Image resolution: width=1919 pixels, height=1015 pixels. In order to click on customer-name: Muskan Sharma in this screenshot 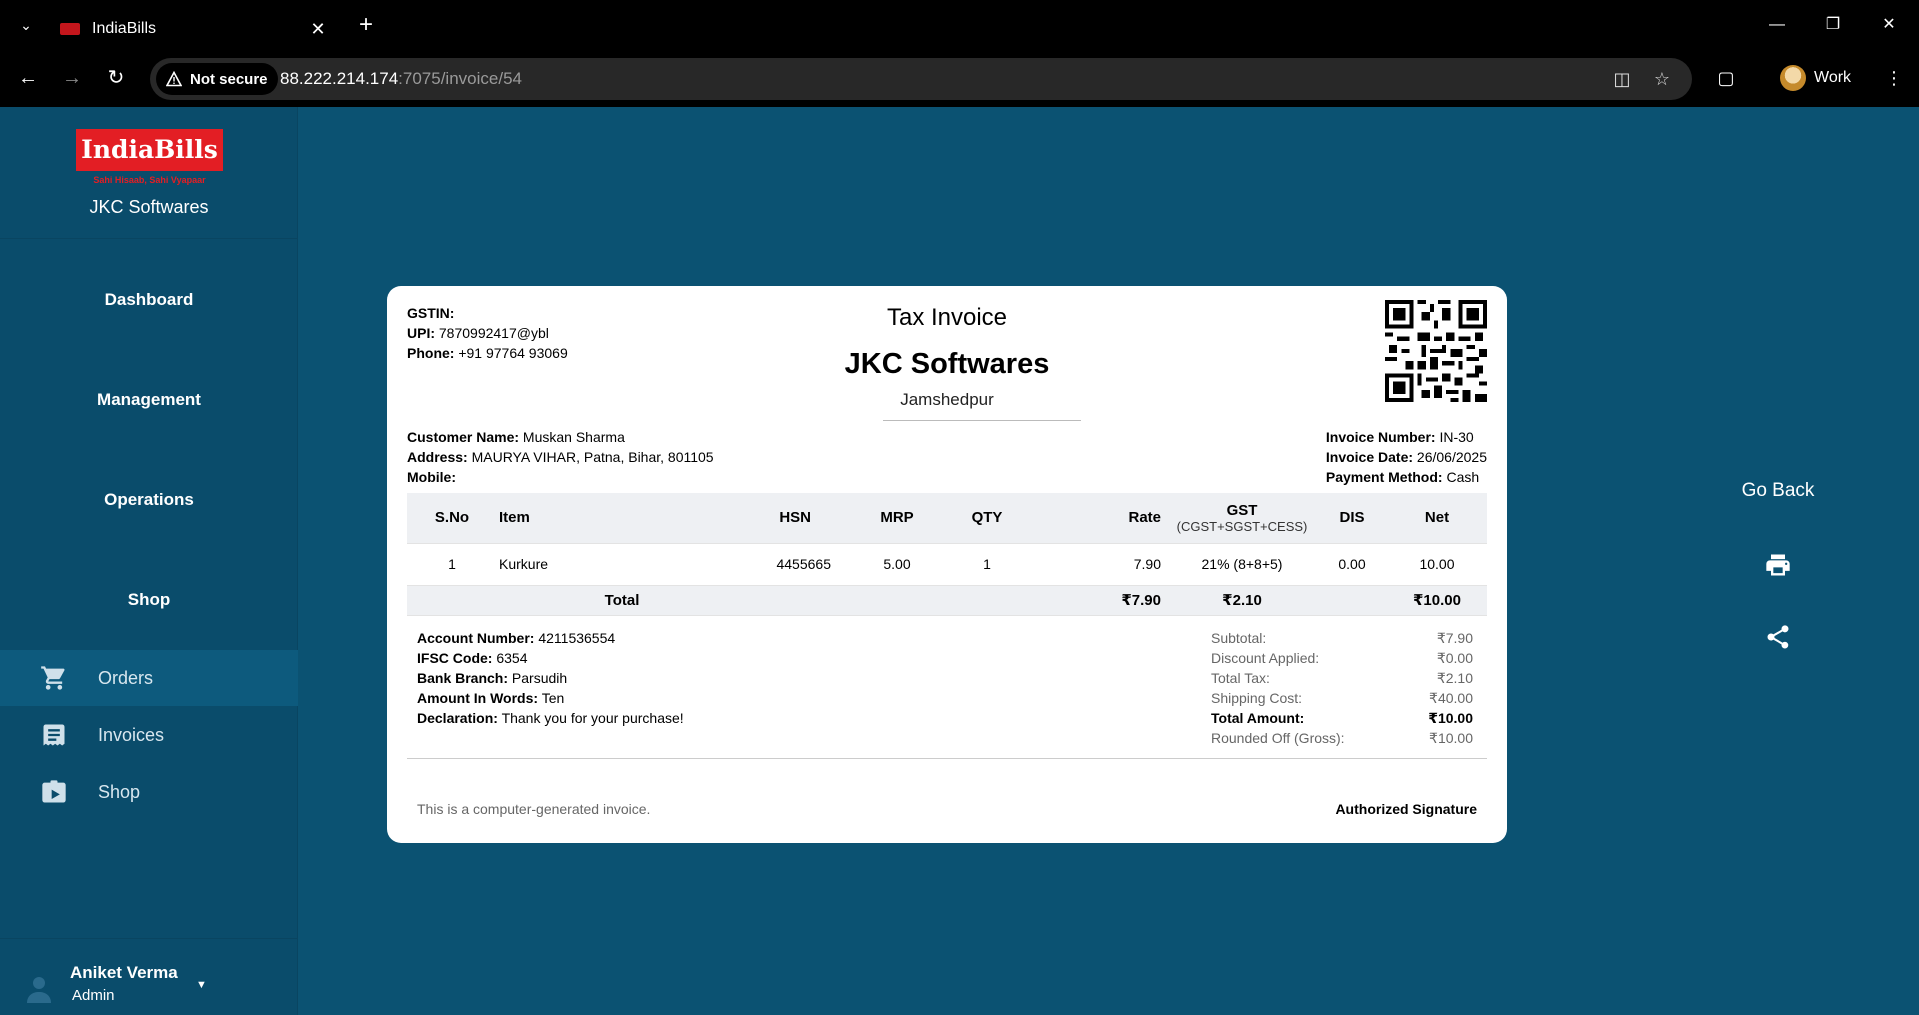, I will do `click(573, 437)`.